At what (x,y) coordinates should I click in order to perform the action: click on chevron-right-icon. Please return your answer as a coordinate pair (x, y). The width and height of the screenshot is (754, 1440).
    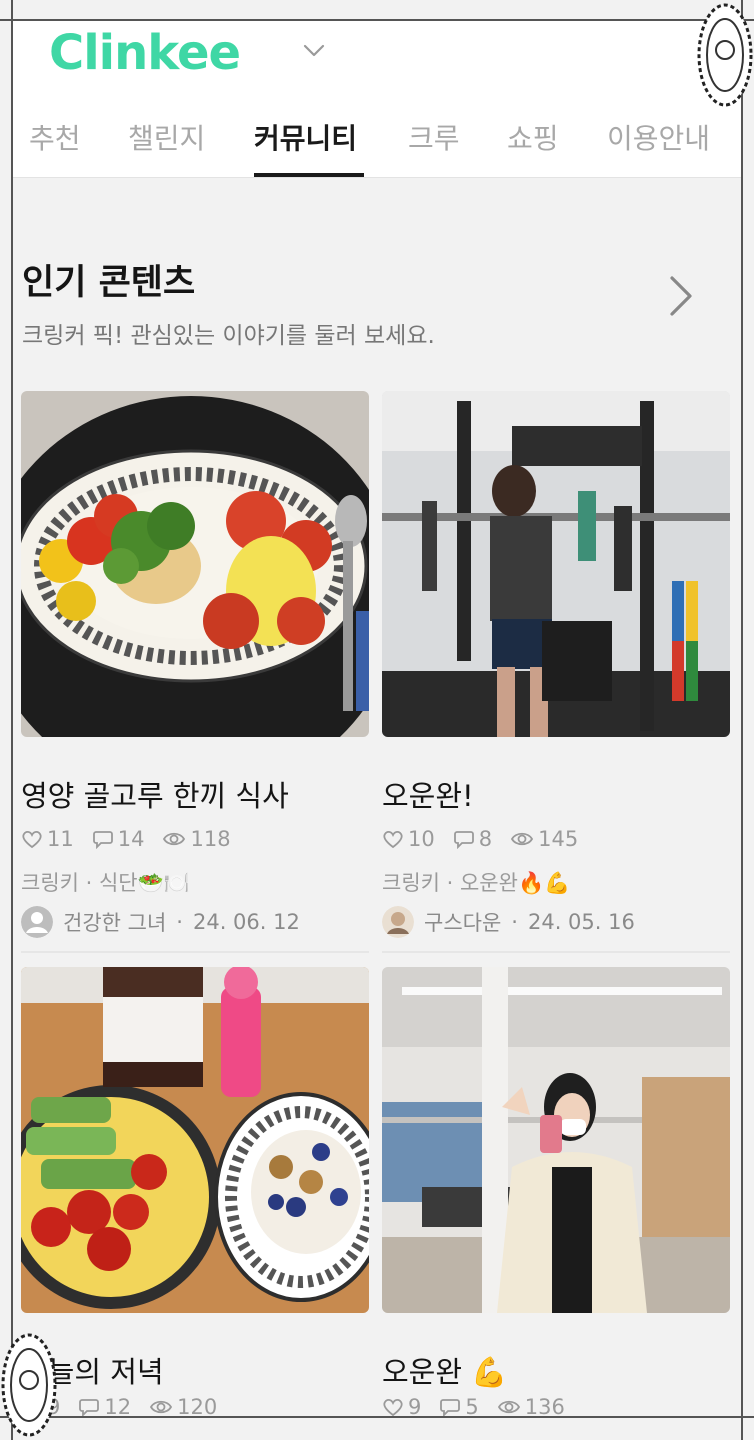
    Looking at the image, I should click on (680, 296).